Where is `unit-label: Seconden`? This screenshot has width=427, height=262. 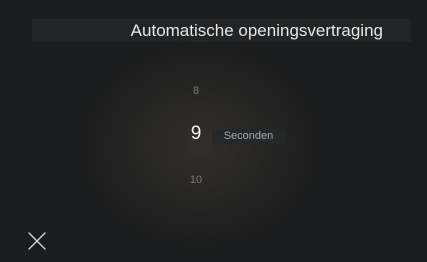 unit-label: Seconden is located at coordinates (248, 136).